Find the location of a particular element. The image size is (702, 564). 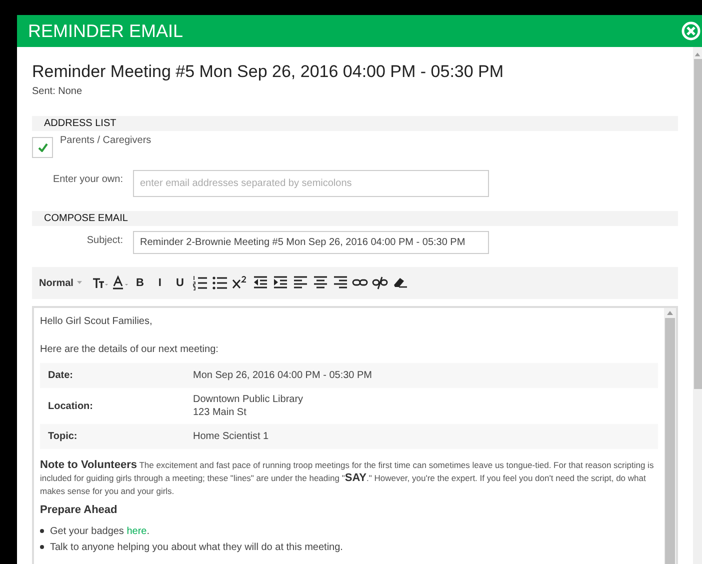

checkbox-label: Parents / Caregivers is located at coordinates (106, 141).